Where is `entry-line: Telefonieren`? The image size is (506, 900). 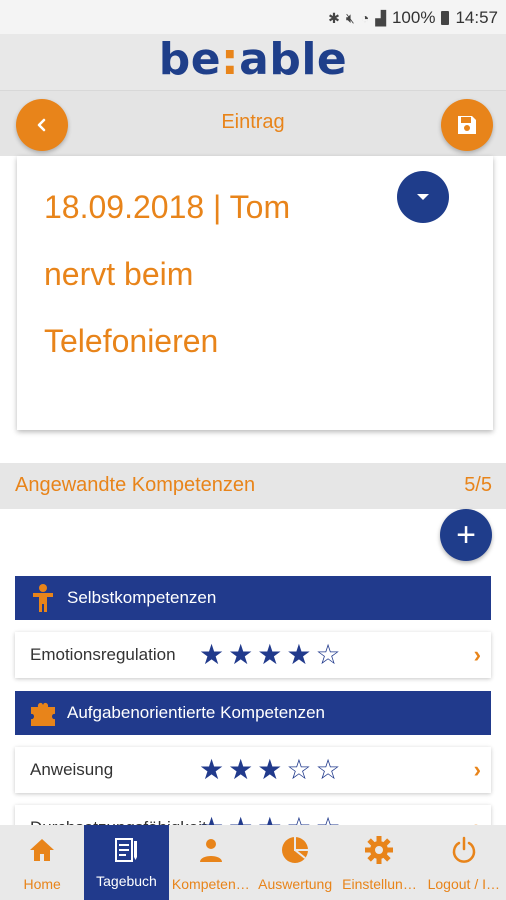
entry-line: Telefonieren is located at coordinates (131, 341).